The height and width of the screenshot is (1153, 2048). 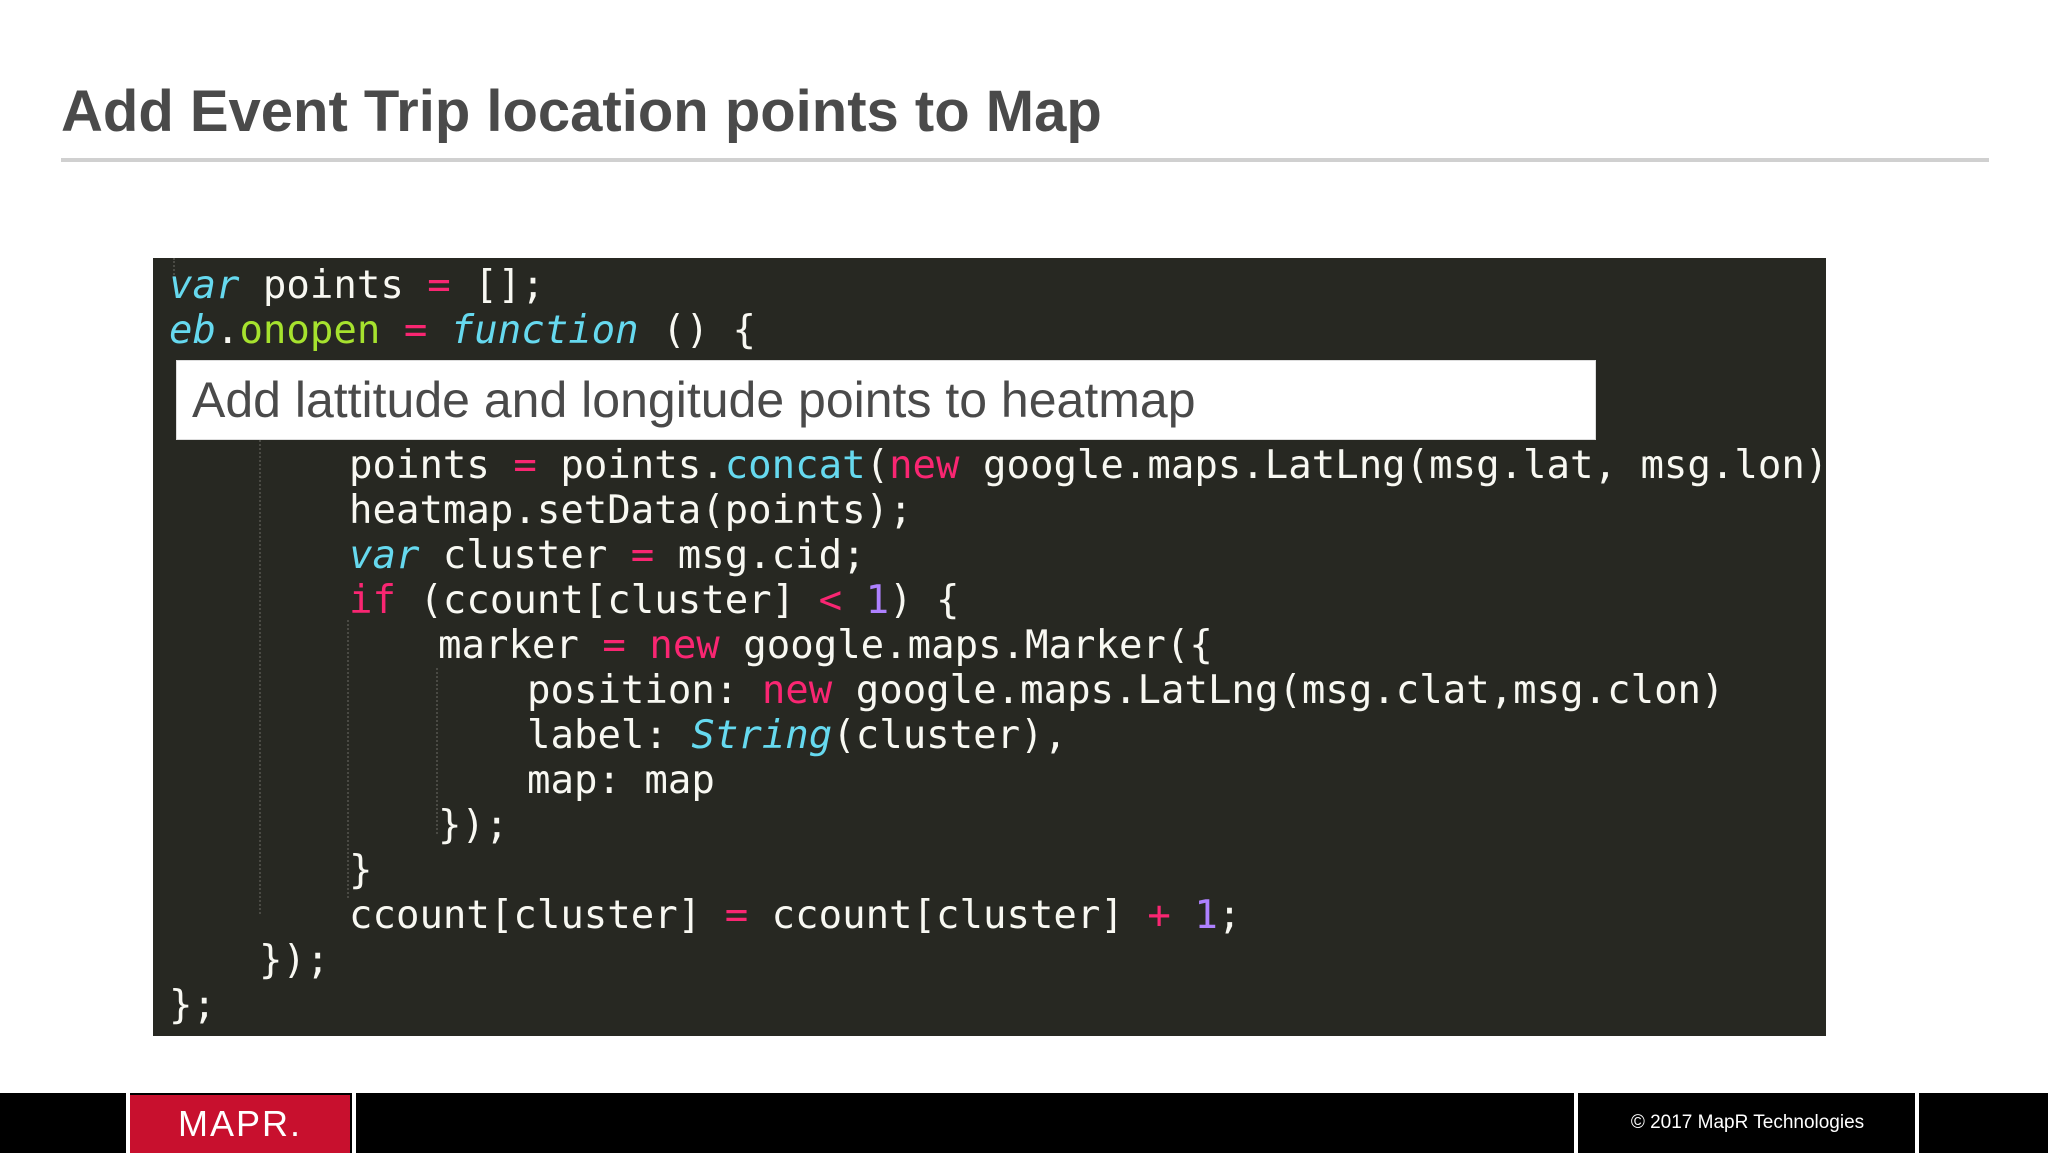 I want to click on code-token: (ccount[cluster], so click(x=607, y=600).